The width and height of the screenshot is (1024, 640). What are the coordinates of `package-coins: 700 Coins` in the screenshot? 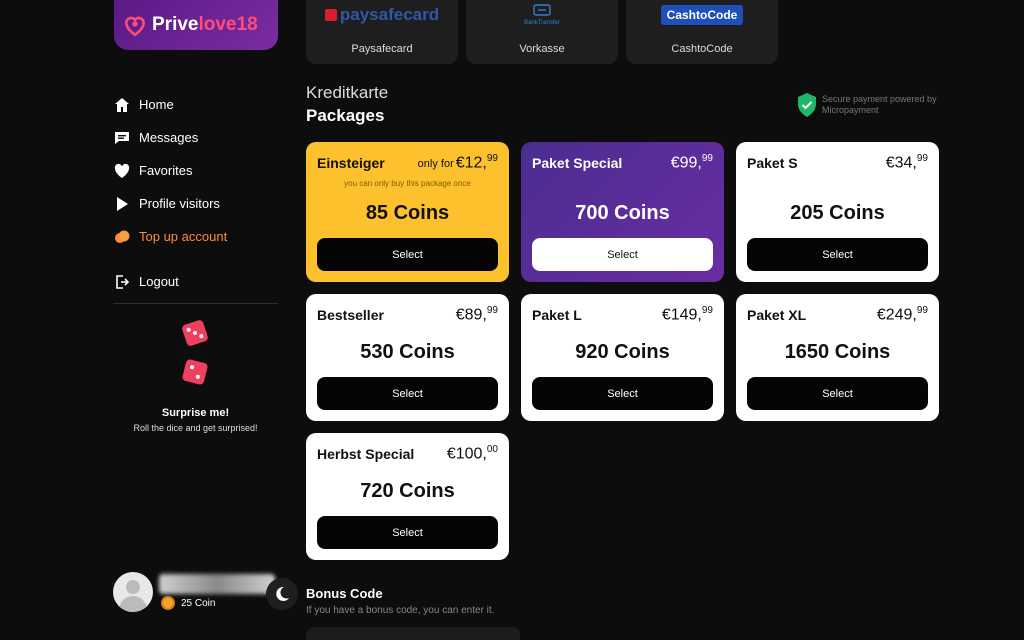 It's located at (622, 213).